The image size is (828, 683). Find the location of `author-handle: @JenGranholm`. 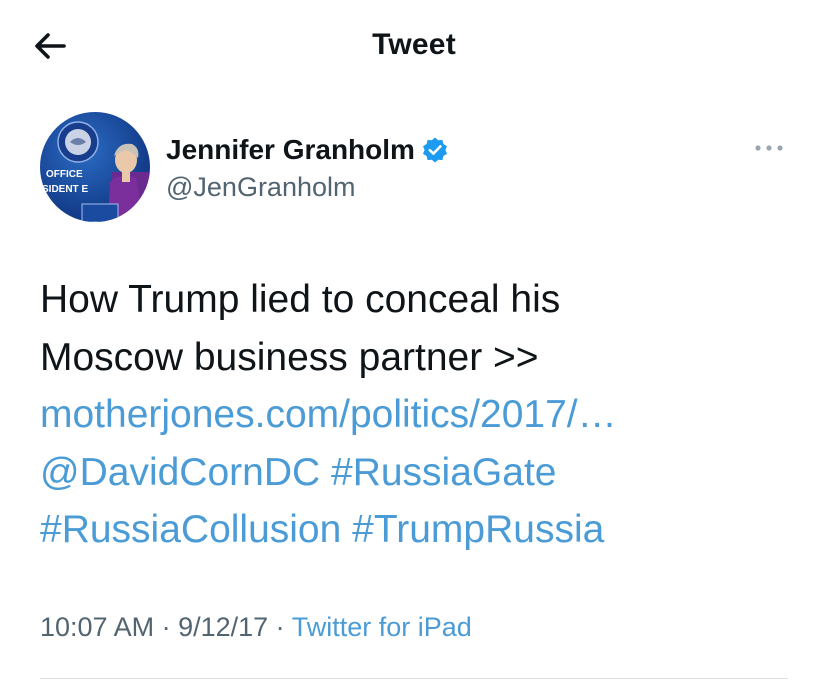

author-handle: @JenGranholm is located at coordinates (261, 187).